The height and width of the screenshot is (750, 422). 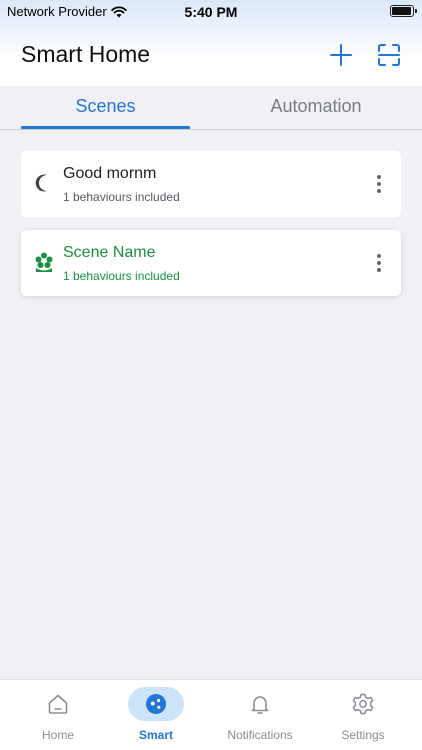 I want to click on battery-level, so click(x=401, y=11).